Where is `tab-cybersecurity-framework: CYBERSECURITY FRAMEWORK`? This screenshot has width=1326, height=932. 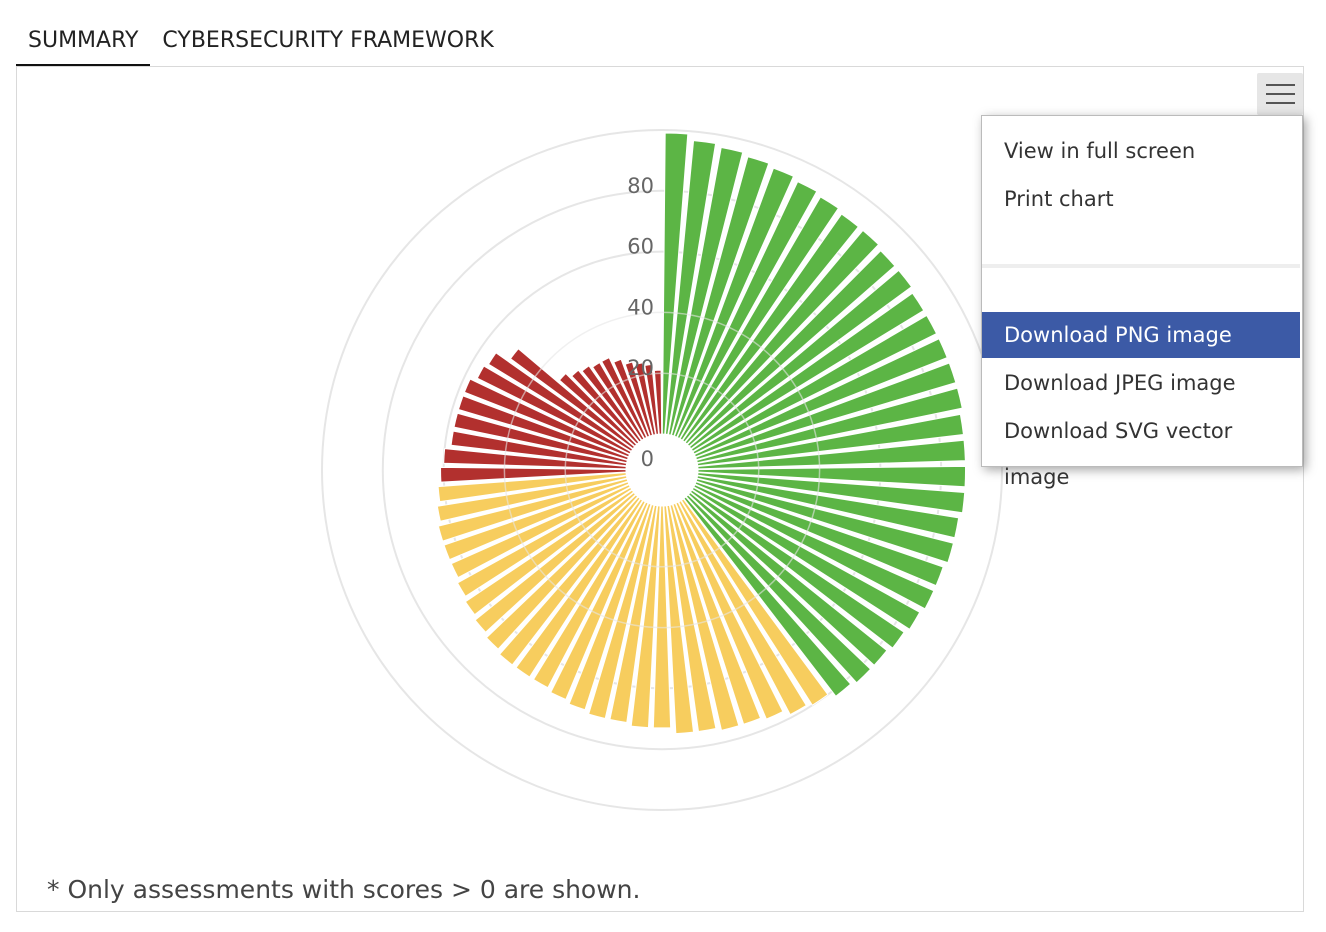 tab-cybersecurity-framework: CYBERSECURITY FRAMEWORK is located at coordinates (327, 43).